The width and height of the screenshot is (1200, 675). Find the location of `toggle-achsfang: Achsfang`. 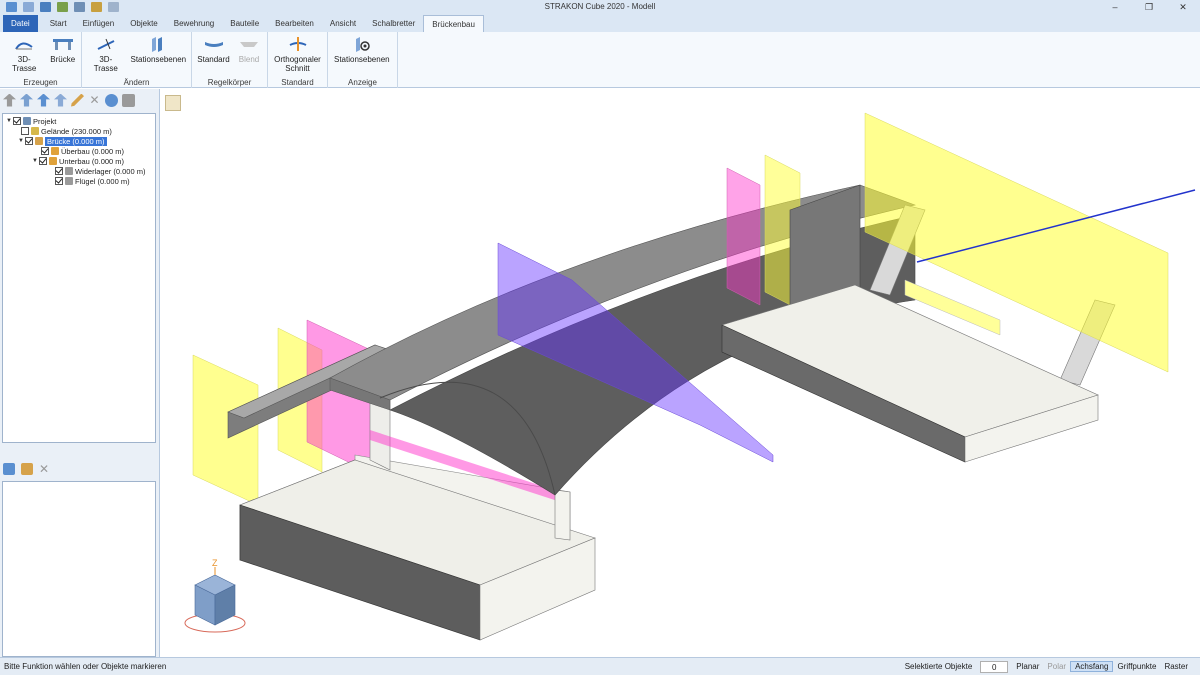

toggle-achsfang: Achsfang is located at coordinates (1092, 666).